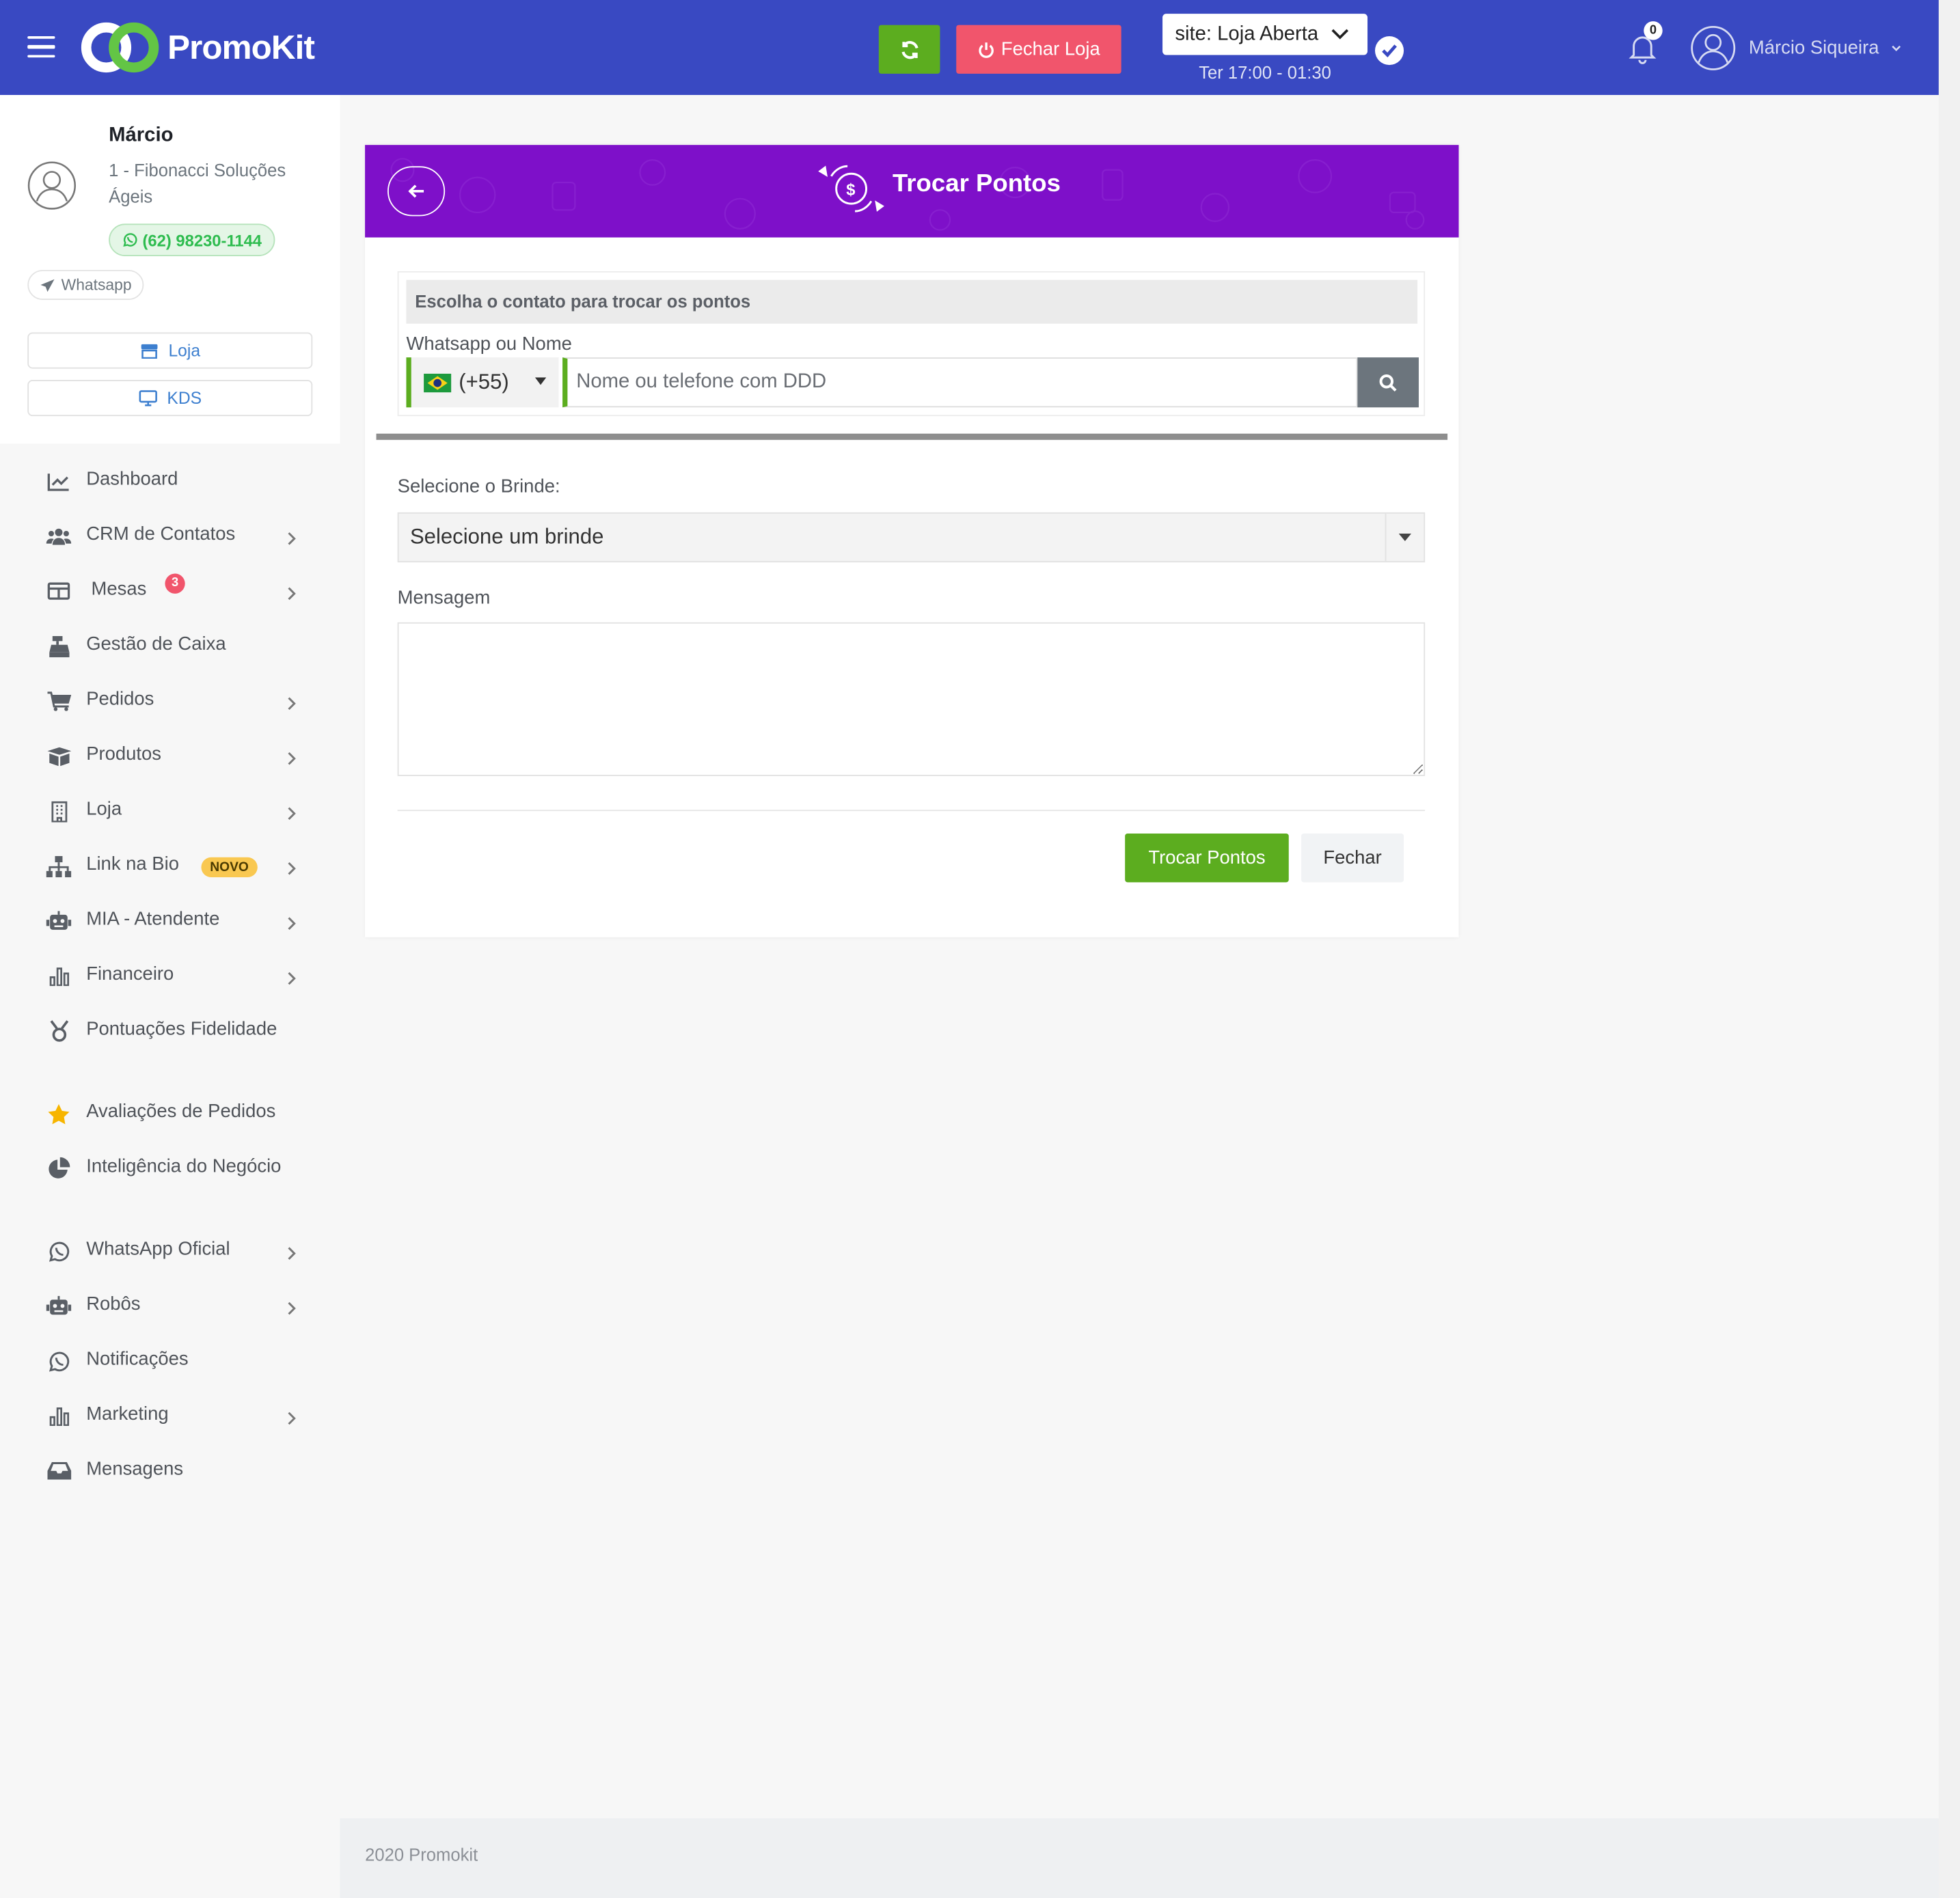 Image resolution: width=1960 pixels, height=1898 pixels. I want to click on refresh-button, so click(909, 50).